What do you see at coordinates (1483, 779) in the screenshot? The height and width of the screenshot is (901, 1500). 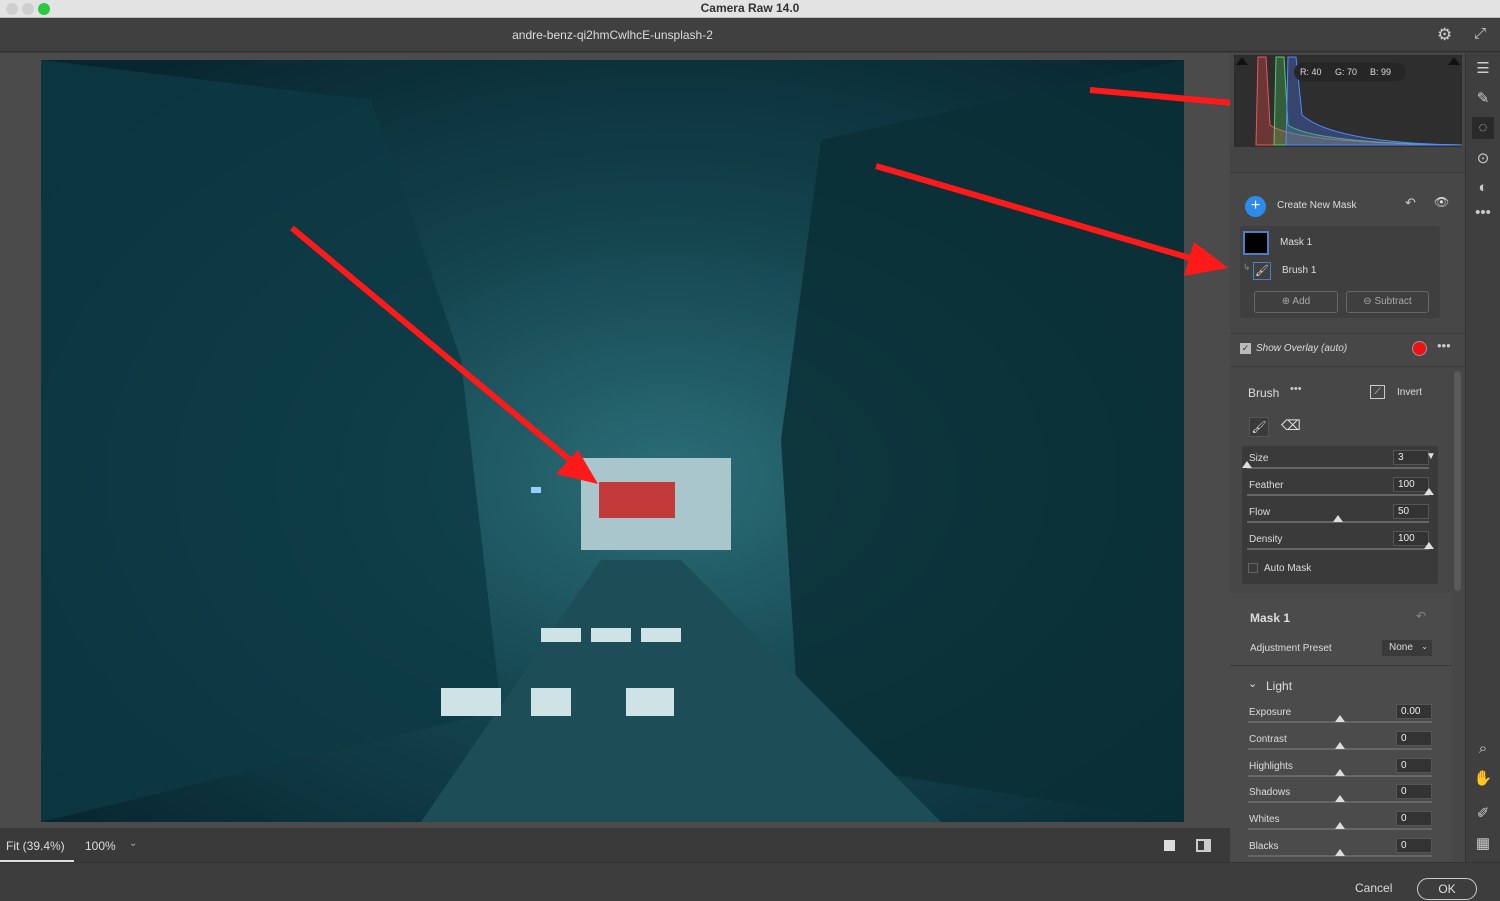 I see `hand-icon: ✋` at bounding box center [1483, 779].